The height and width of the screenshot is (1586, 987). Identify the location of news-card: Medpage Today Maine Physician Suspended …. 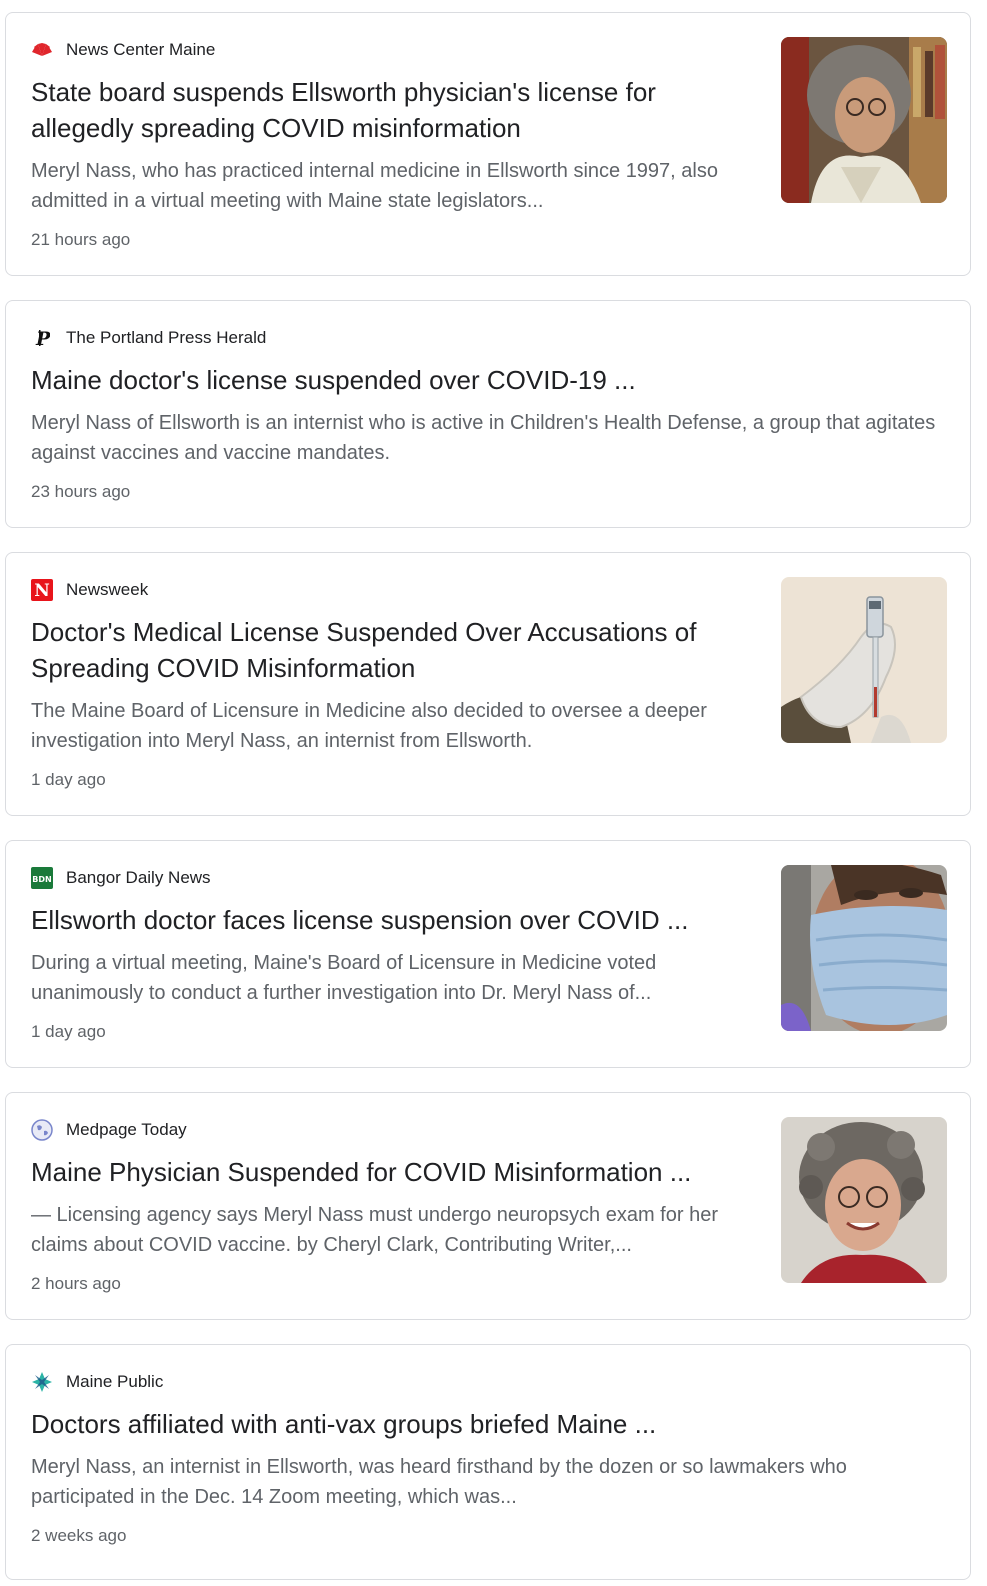
(488, 1206).